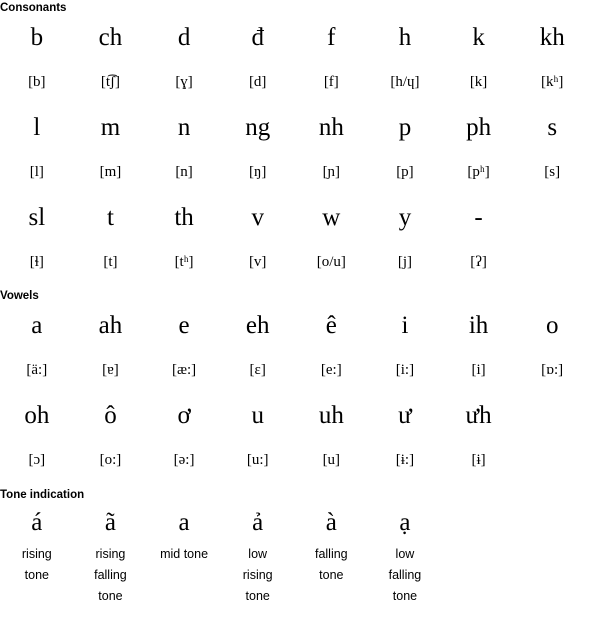 Image resolution: width=589 pixels, height=634 pixels. I want to click on tone-description: rising tone, so click(37, 575).